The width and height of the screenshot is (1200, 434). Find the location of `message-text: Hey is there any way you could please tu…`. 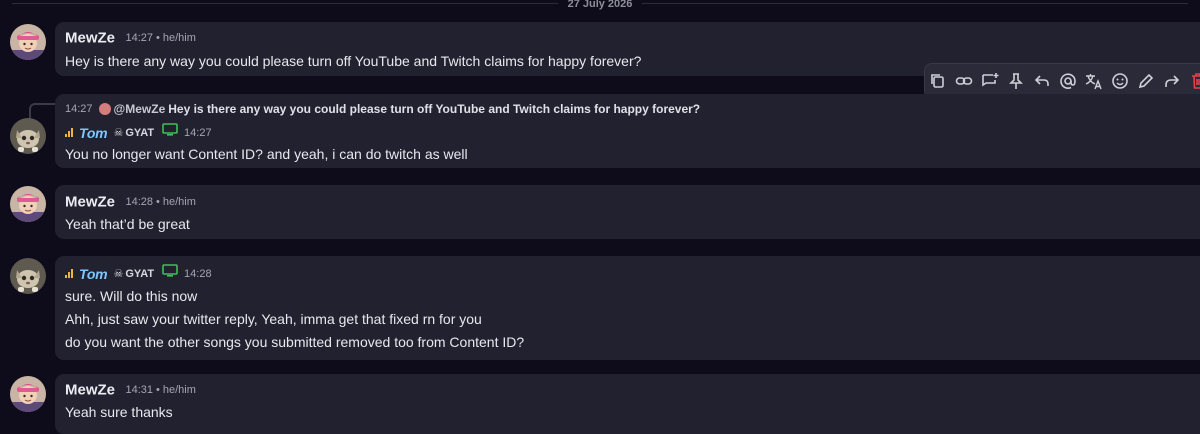

message-text: Hey is there any way you could please tu… is located at coordinates (353, 61).